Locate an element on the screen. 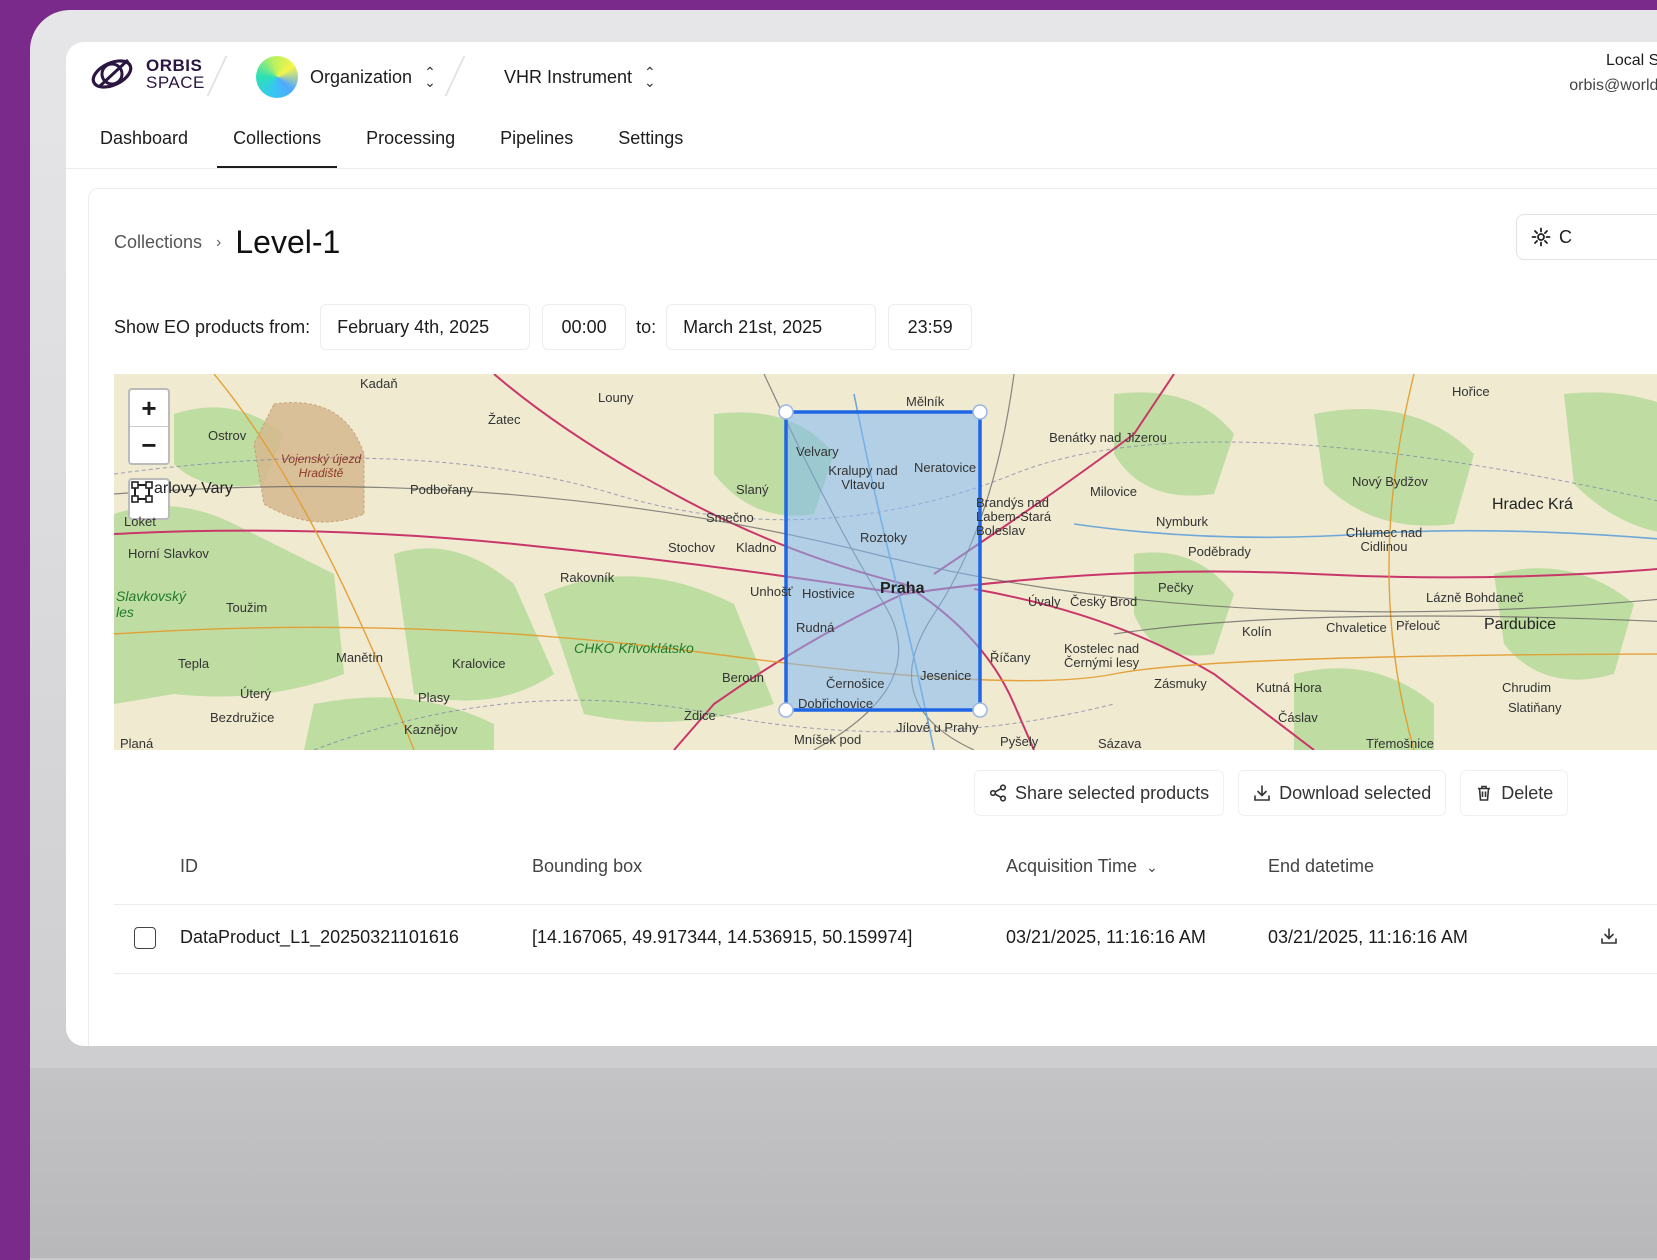 The image size is (1657, 1260). tab-settings: Settings is located at coordinates (650, 146).